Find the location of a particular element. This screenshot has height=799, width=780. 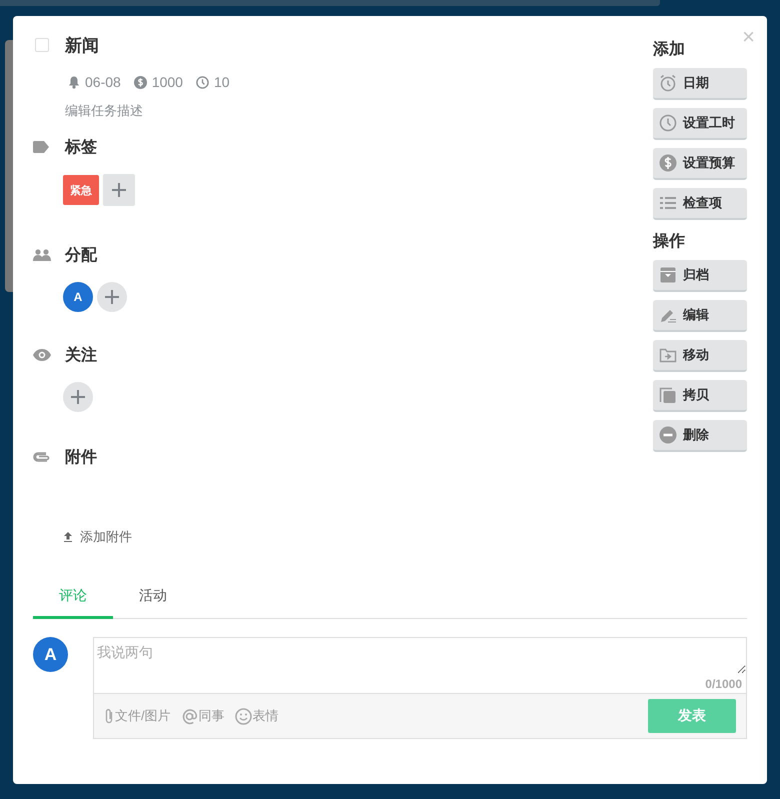

description-field: 编辑任务描述 is located at coordinates (104, 111).